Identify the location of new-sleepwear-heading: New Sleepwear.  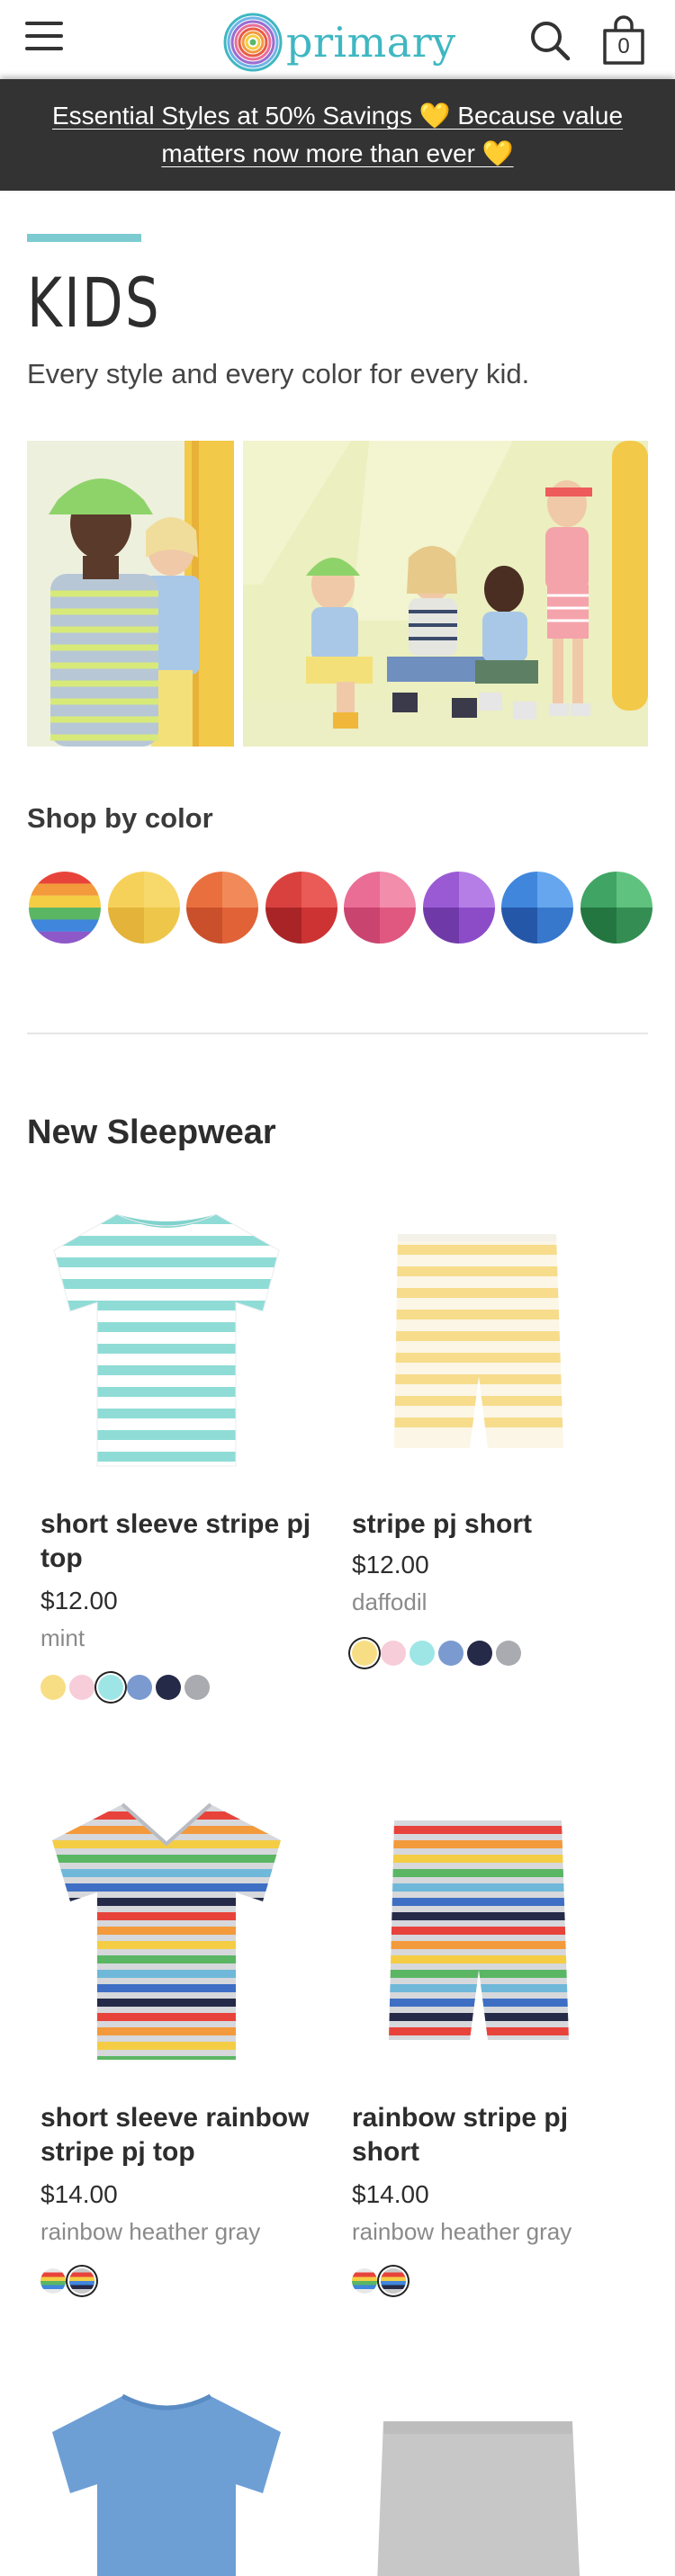
(151, 1132).